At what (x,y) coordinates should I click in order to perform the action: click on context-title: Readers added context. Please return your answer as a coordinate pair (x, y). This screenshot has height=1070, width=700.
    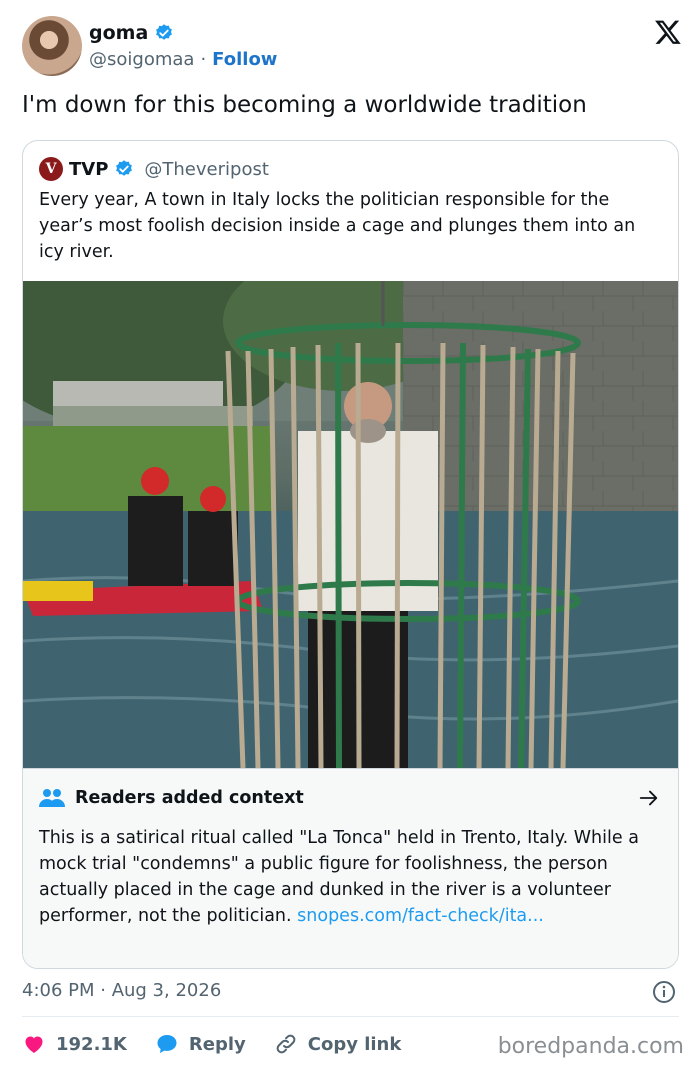
    Looking at the image, I should click on (189, 798).